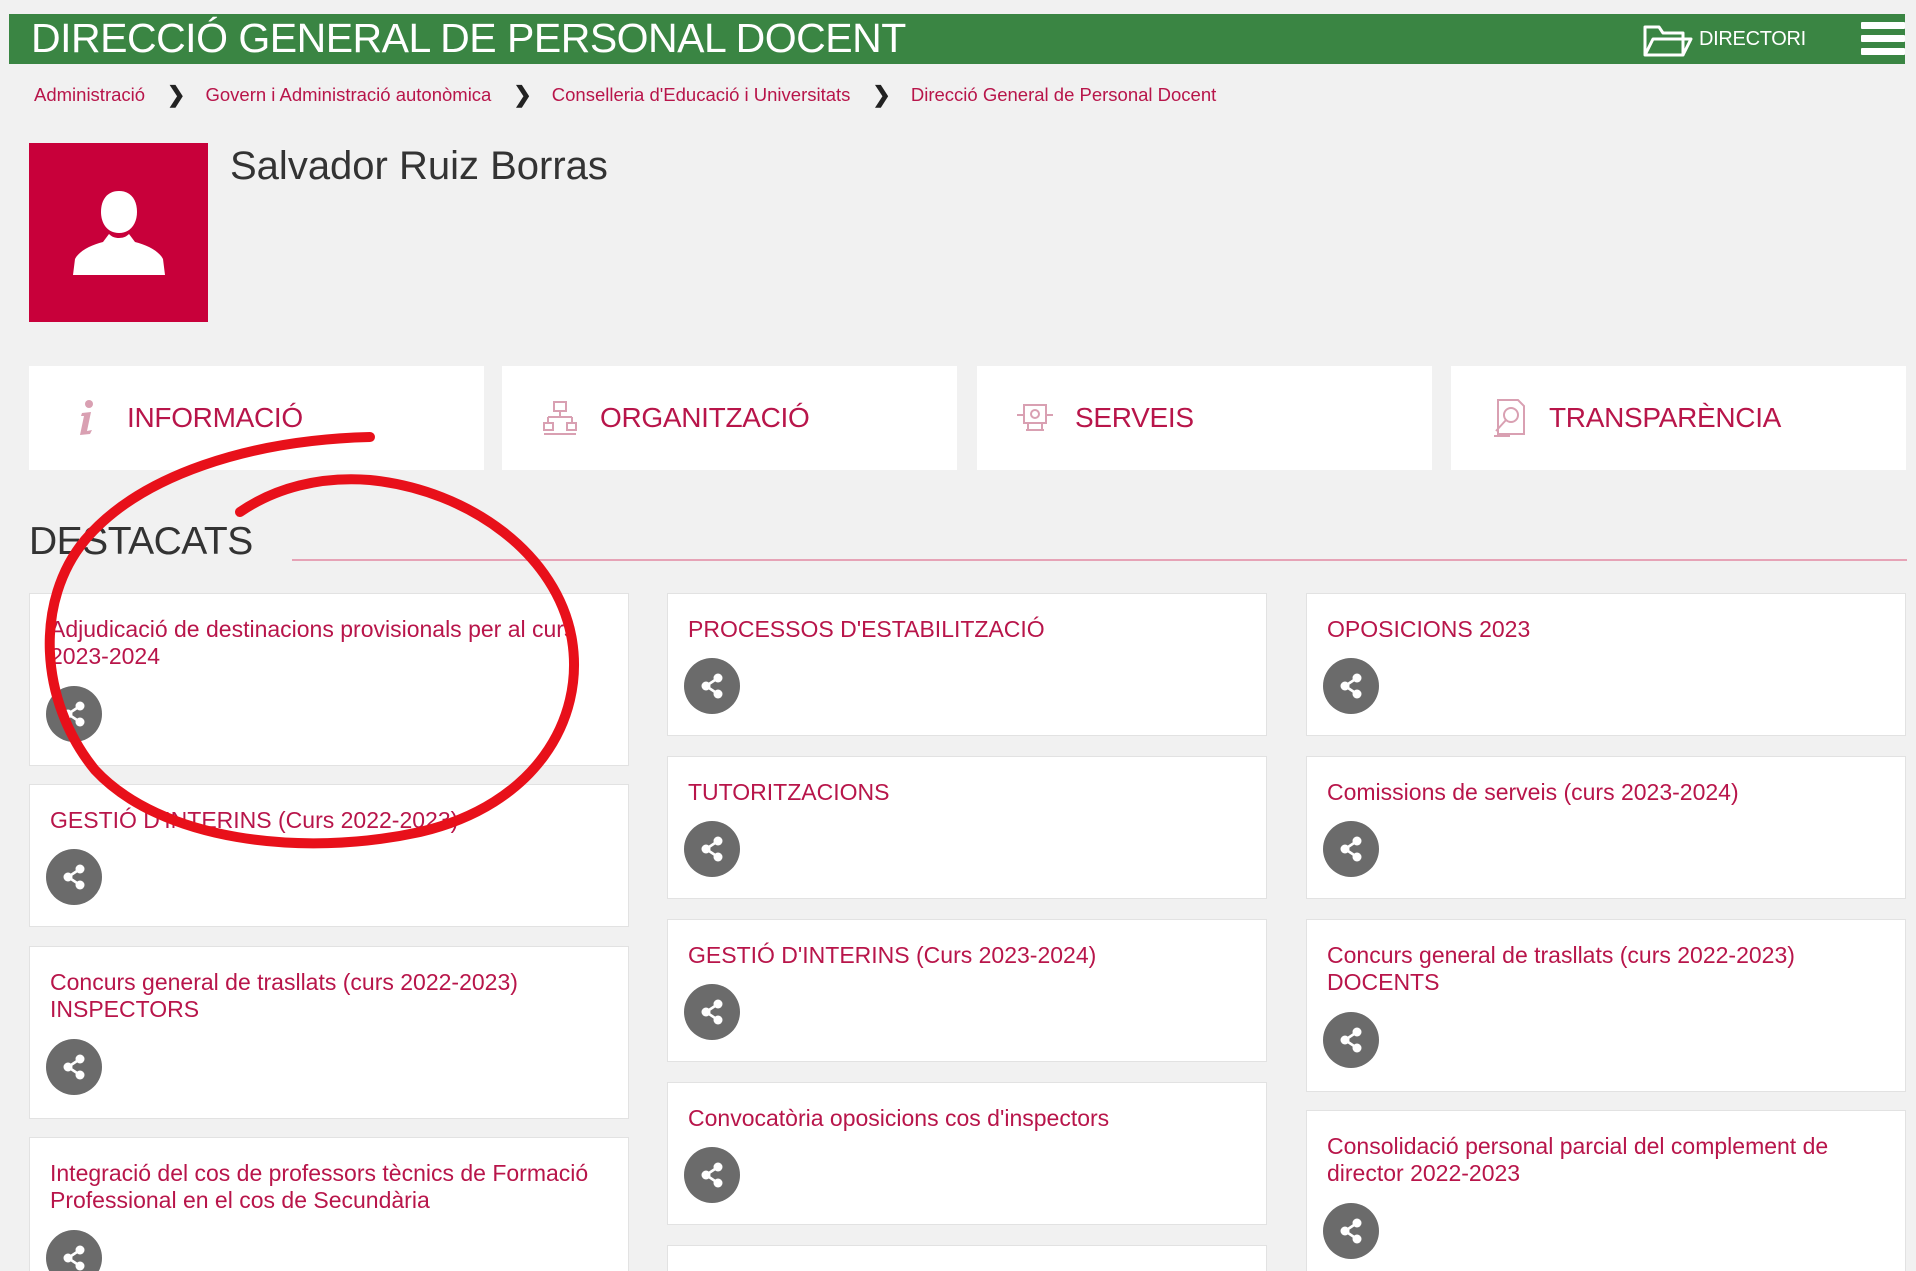  Describe the element at coordinates (1035, 418) in the screenshot. I see `services-icon` at that location.